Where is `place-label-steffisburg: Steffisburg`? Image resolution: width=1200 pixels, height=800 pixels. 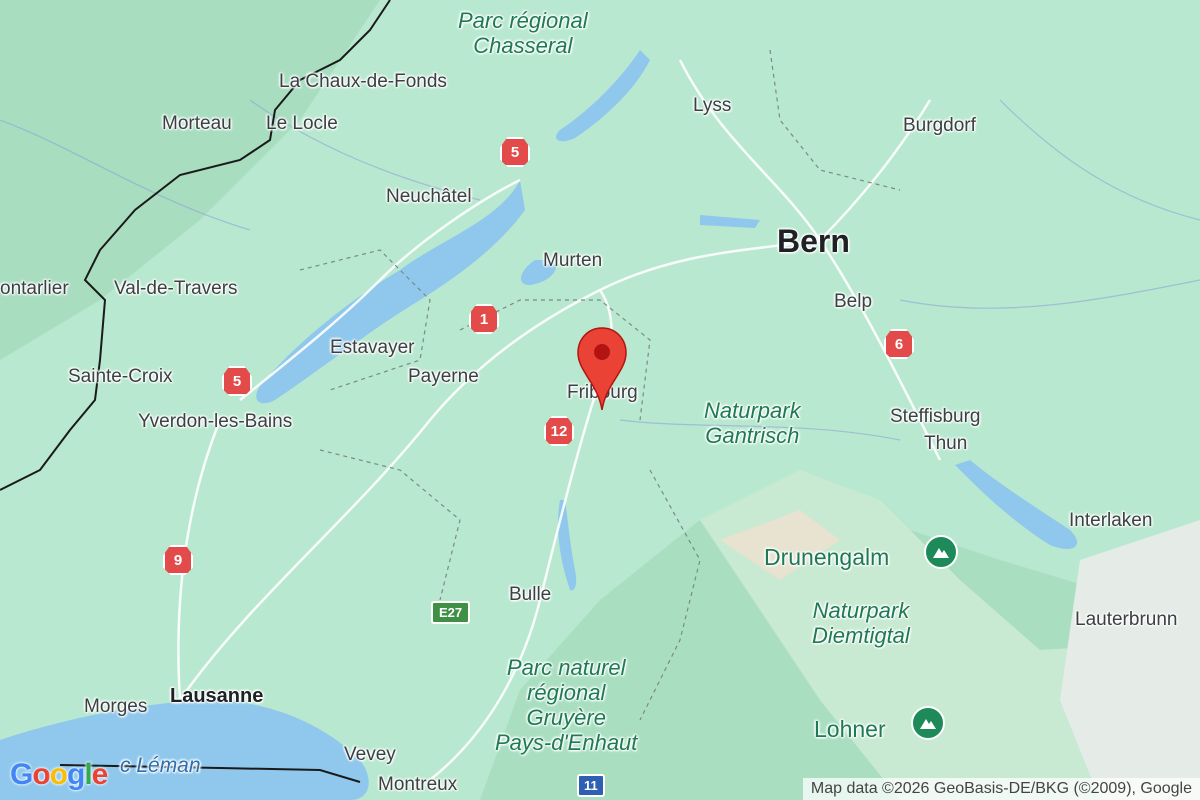 place-label-steffisburg: Steffisburg is located at coordinates (935, 417).